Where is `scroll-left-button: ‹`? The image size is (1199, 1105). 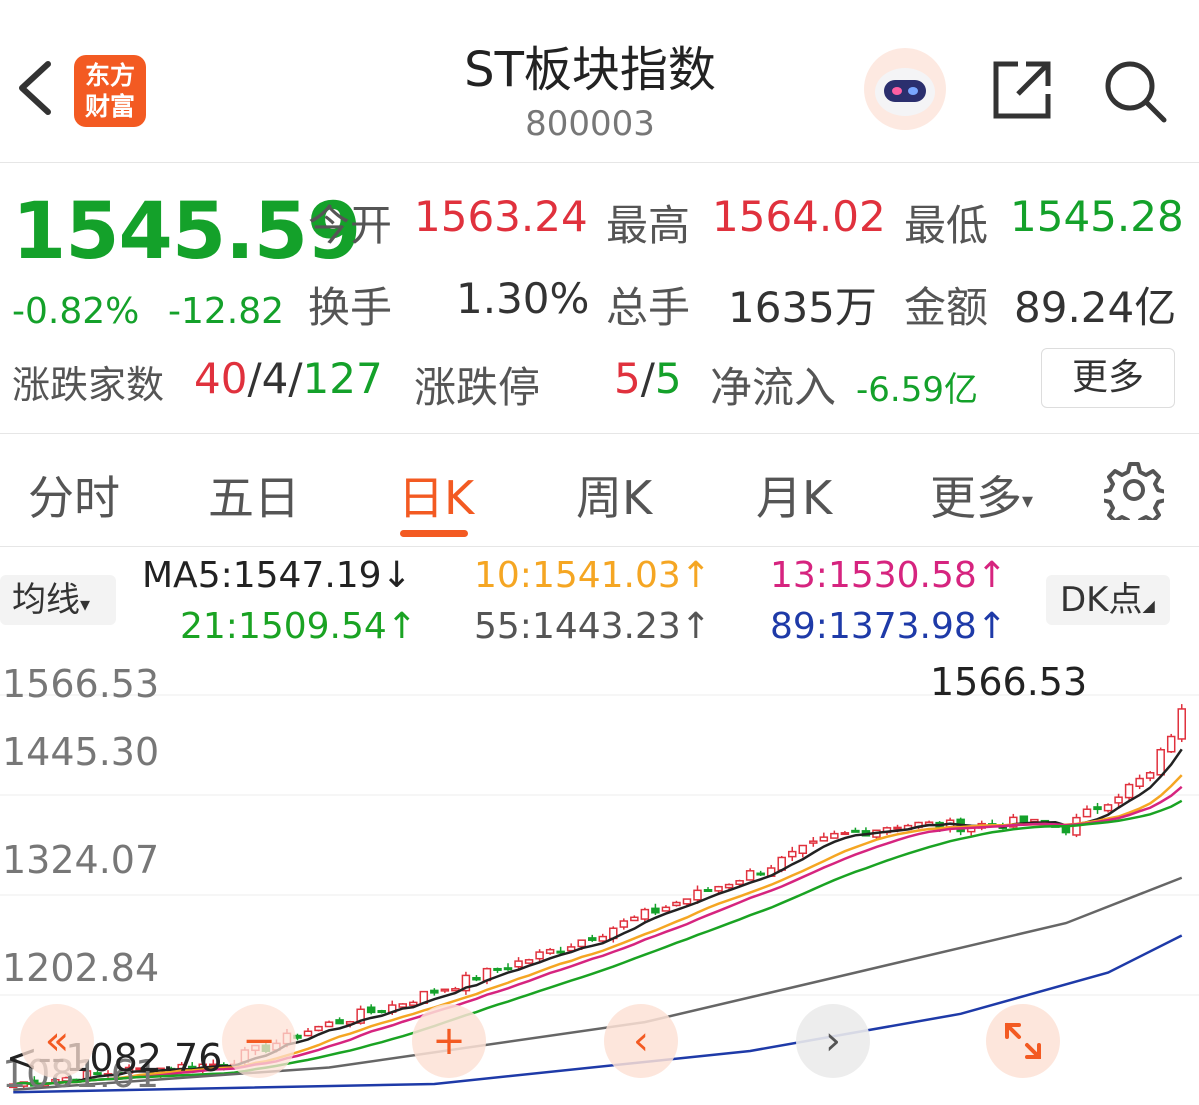 scroll-left-button: ‹ is located at coordinates (641, 1041).